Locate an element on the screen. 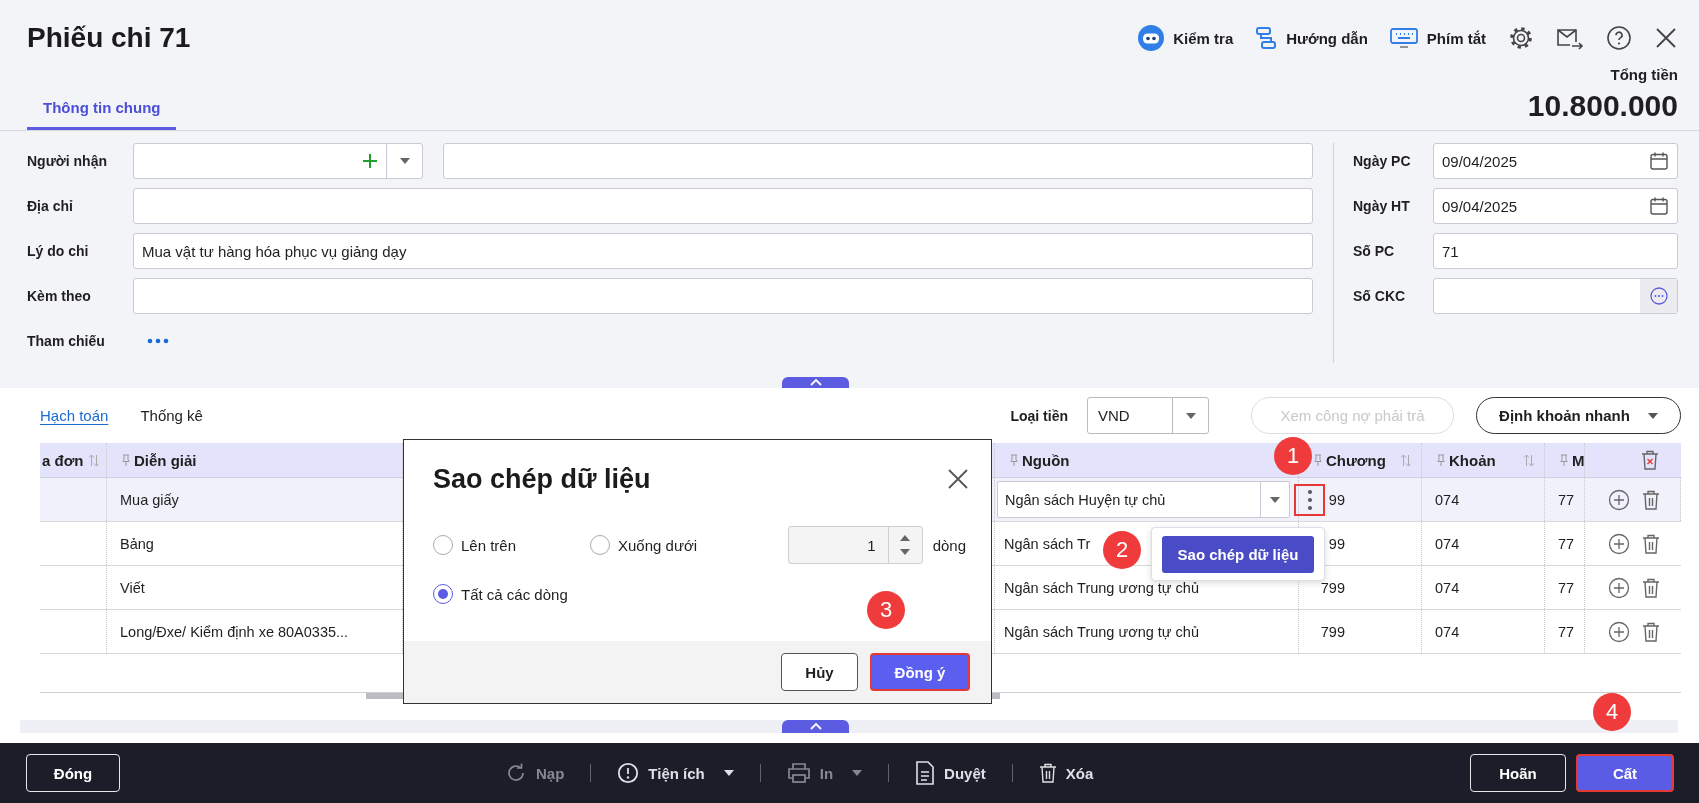 The width and height of the screenshot is (1699, 803). plus-icon is located at coordinates (370, 161).